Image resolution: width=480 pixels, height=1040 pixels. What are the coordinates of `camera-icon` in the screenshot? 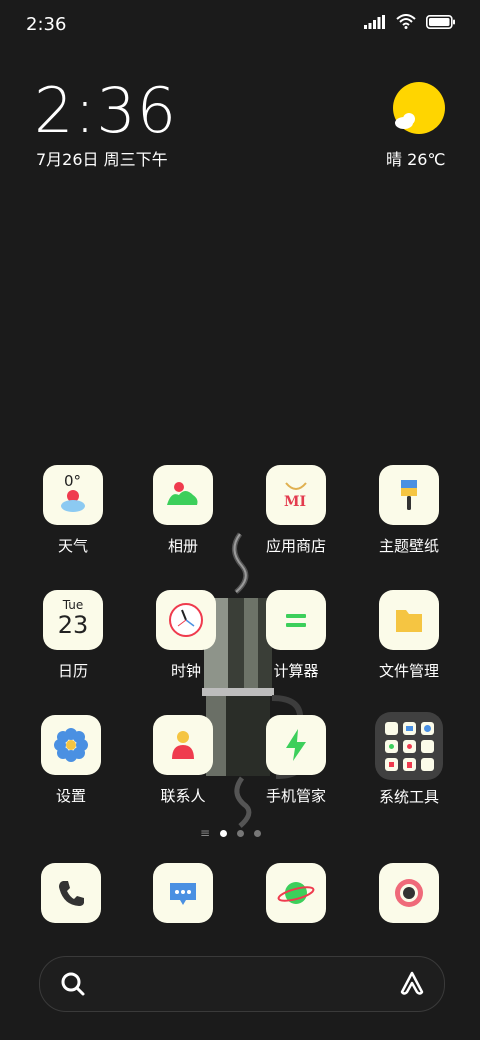 It's located at (409, 893).